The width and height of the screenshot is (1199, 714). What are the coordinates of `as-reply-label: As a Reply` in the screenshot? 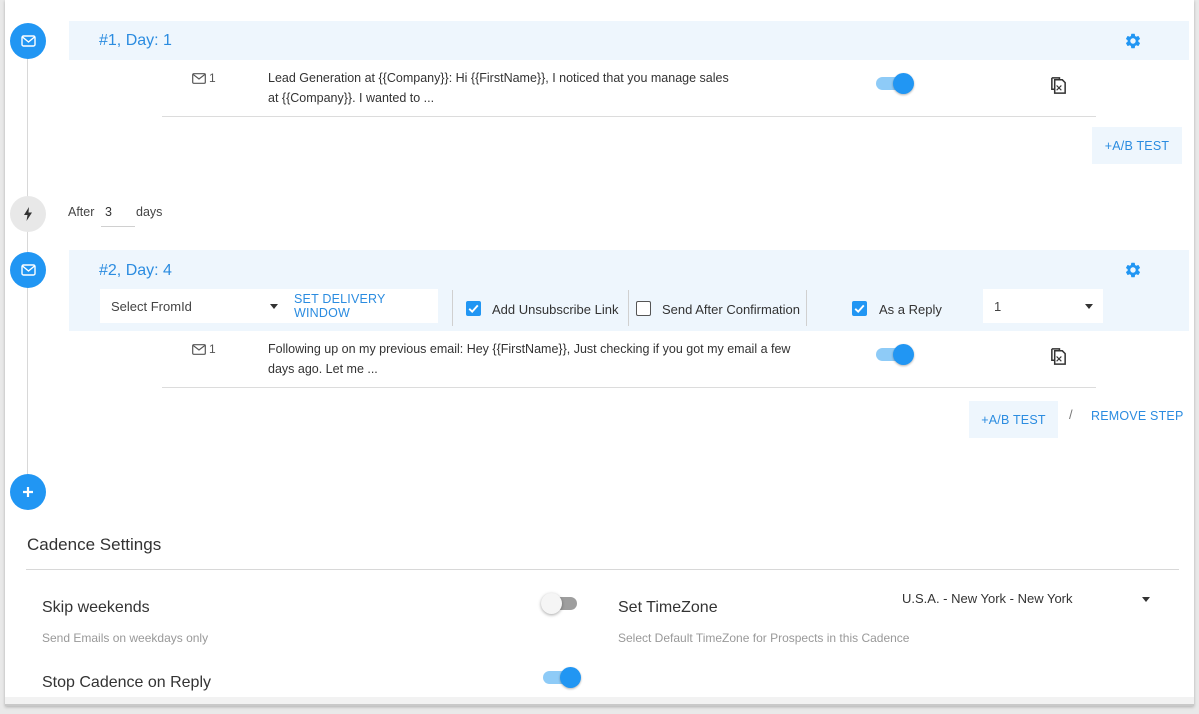 It's located at (910, 309).